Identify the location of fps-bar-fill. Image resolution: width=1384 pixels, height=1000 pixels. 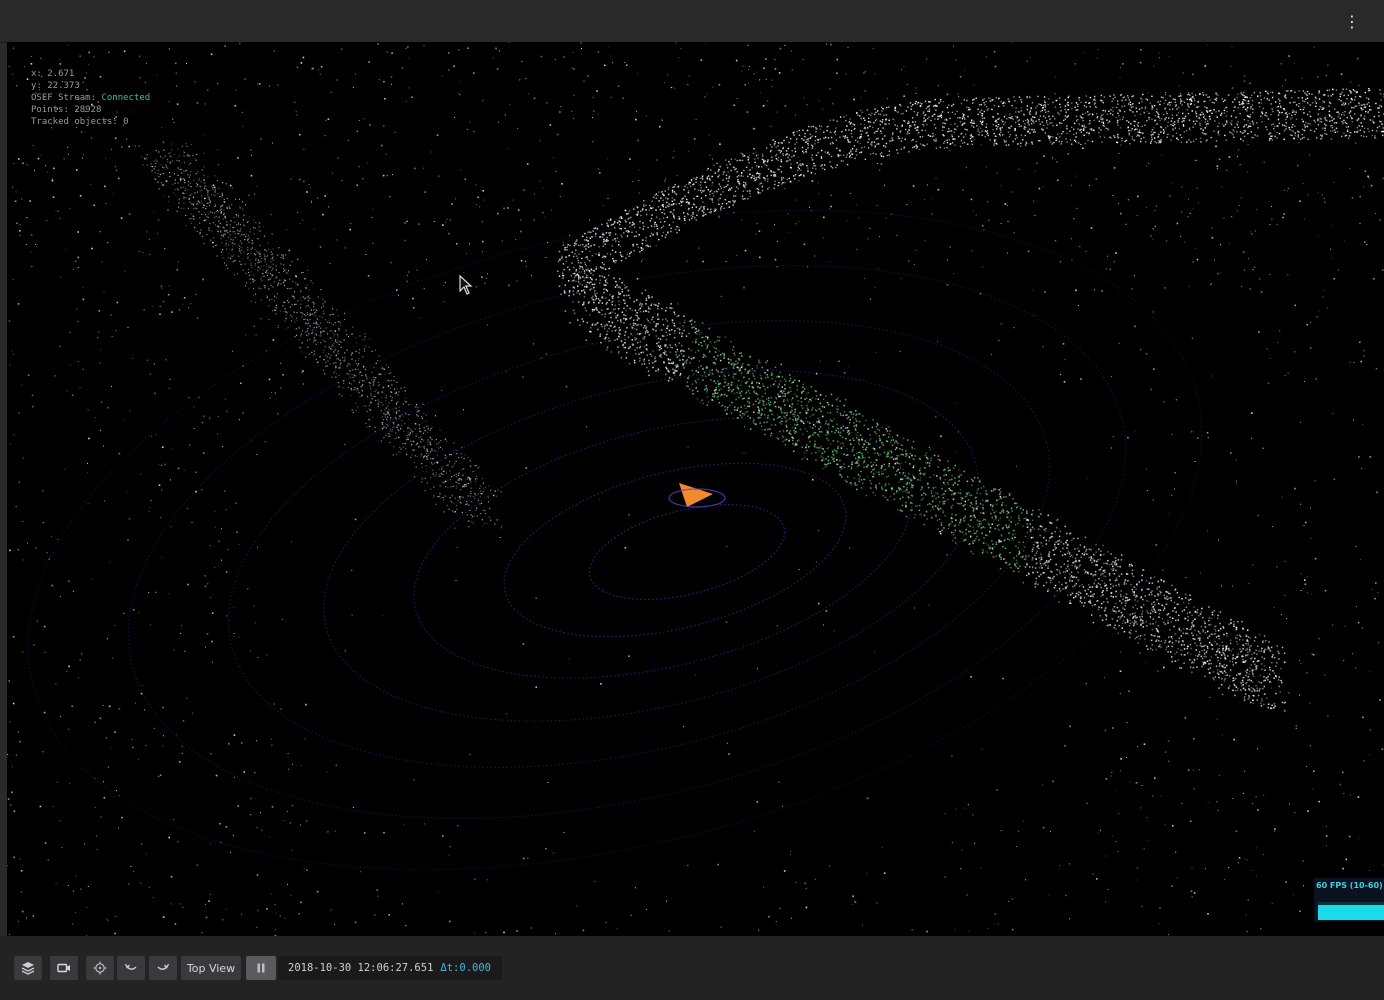
(1351, 912).